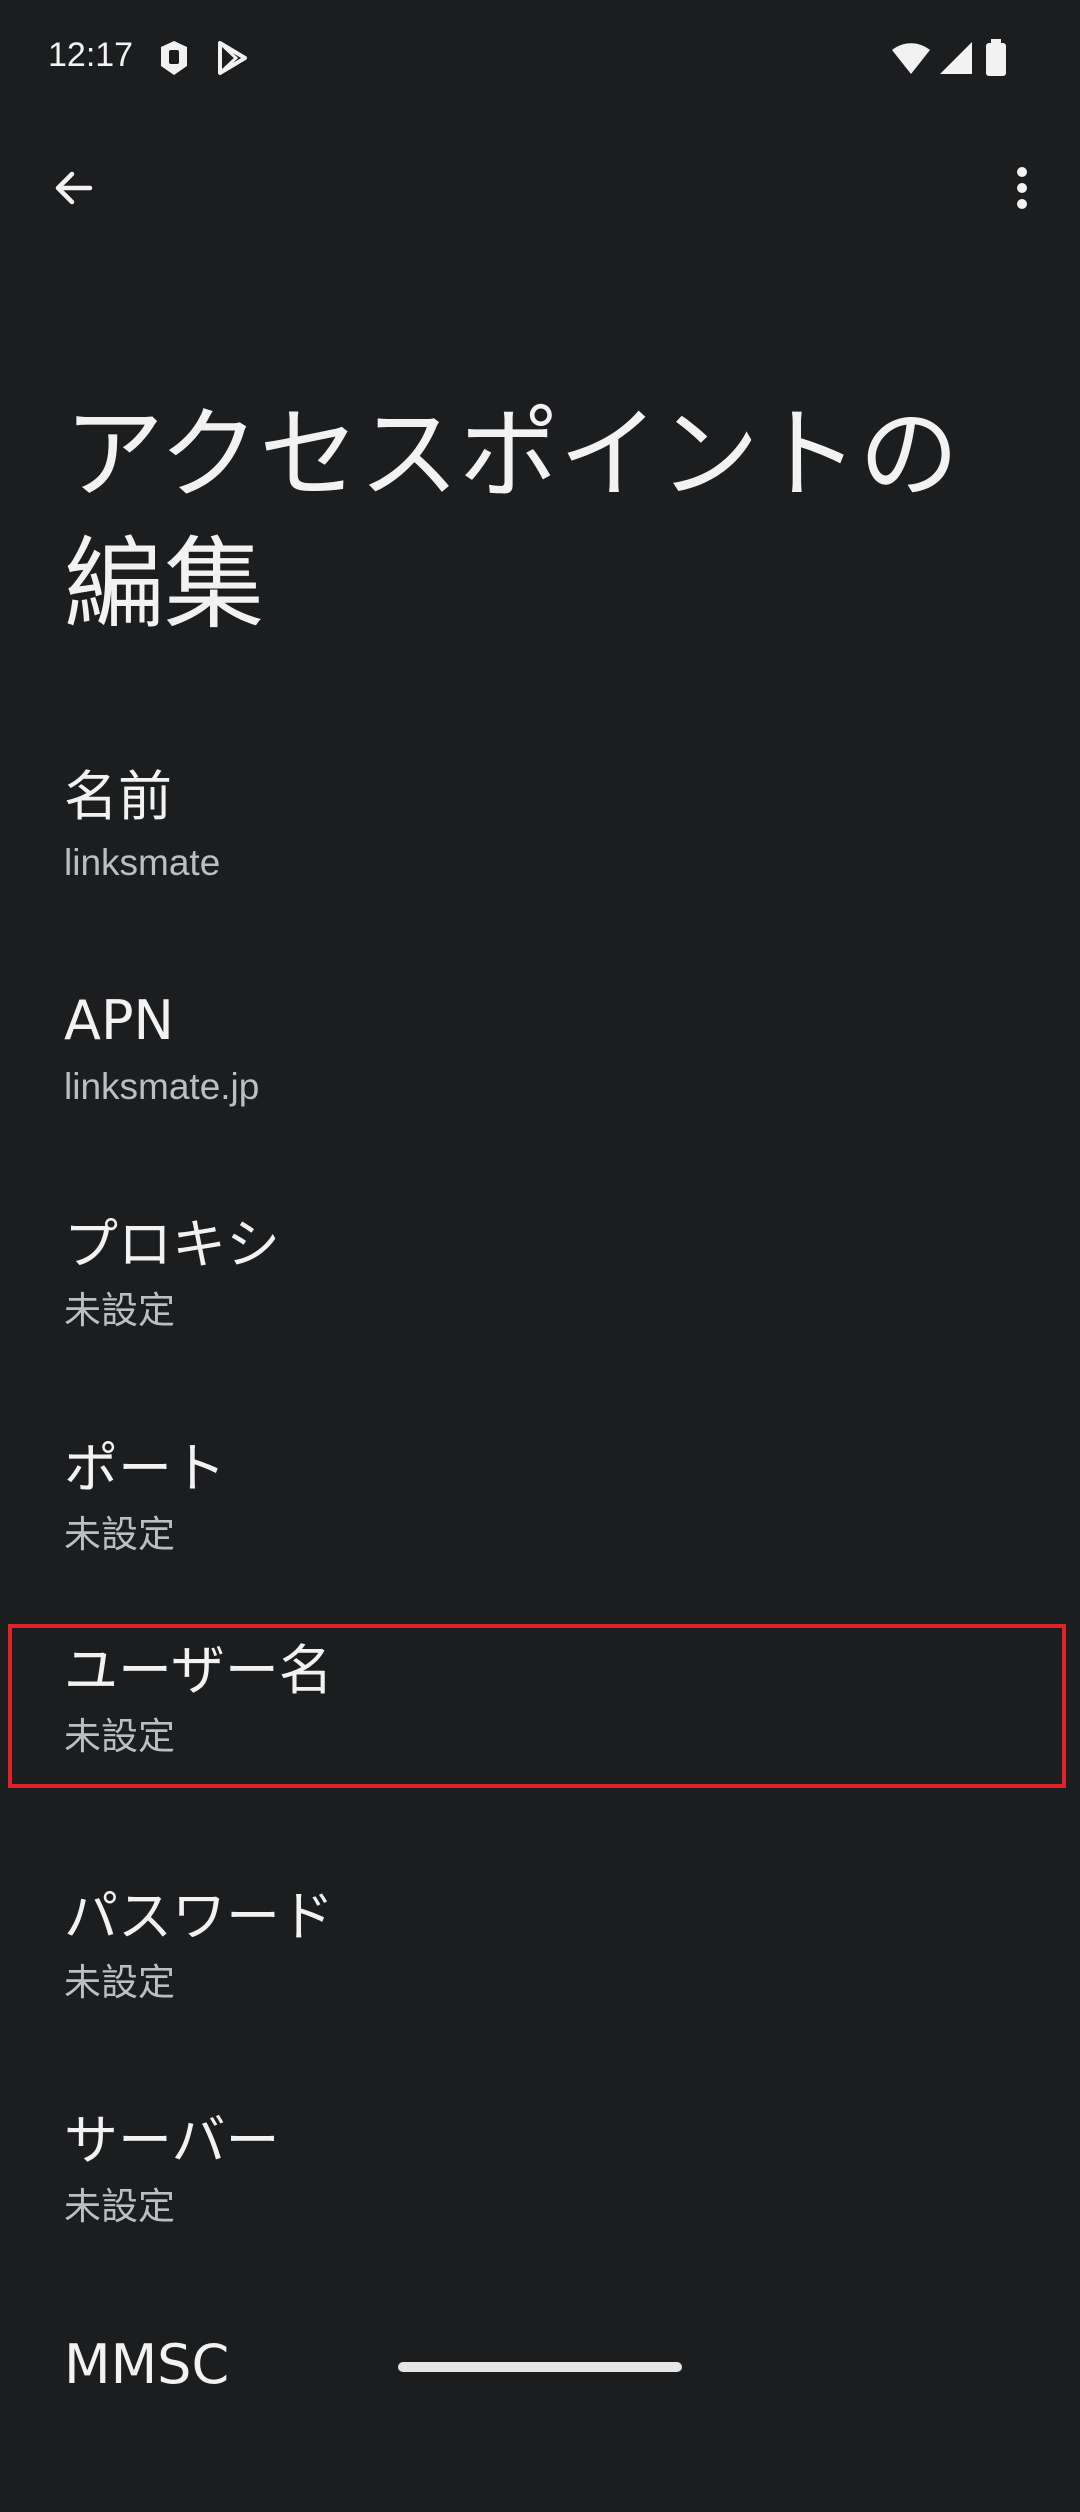 The image size is (1080, 2512). I want to click on pref-port: ポート 未設定, so click(540, 1504).